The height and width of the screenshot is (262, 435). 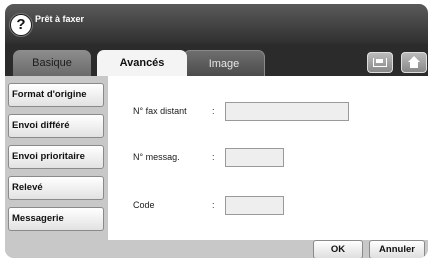 What do you see at coordinates (224, 63) in the screenshot?
I see `tab-image: Image` at bounding box center [224, 63].